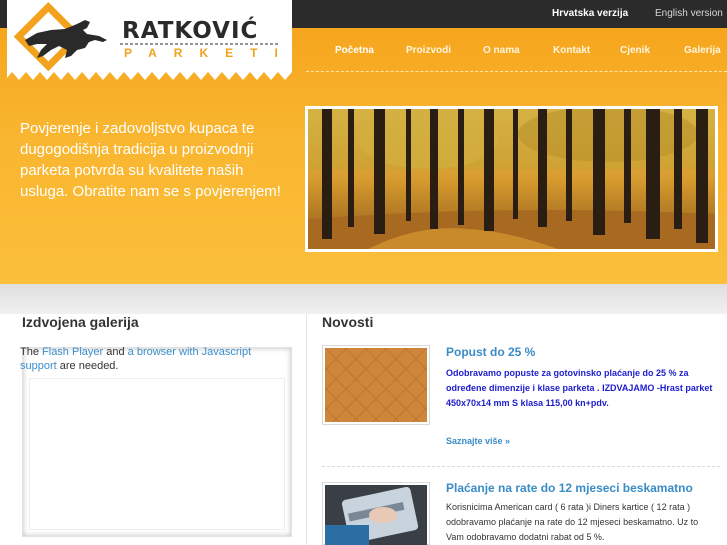  Describe the element at coordinates (516, 71) in the screenshot. I see `nav-divider` at that location.